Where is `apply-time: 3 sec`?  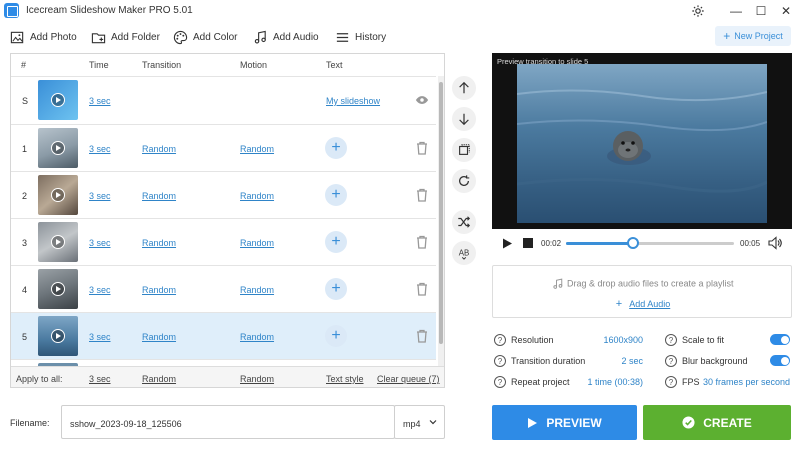
apply-time: 3 sec is located at coordinates (100, 379).